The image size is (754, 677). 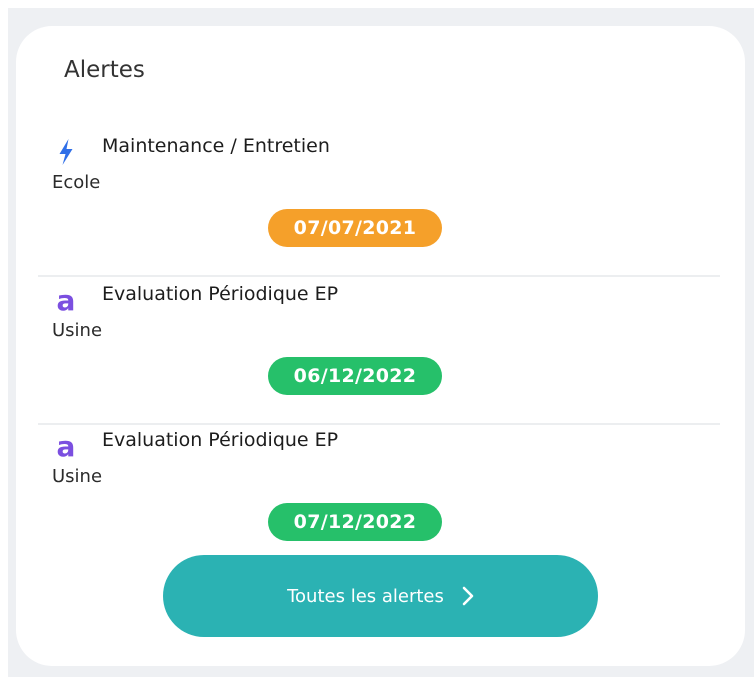 I want to click on lightning-icon-svg, so click(x=66, y=152).